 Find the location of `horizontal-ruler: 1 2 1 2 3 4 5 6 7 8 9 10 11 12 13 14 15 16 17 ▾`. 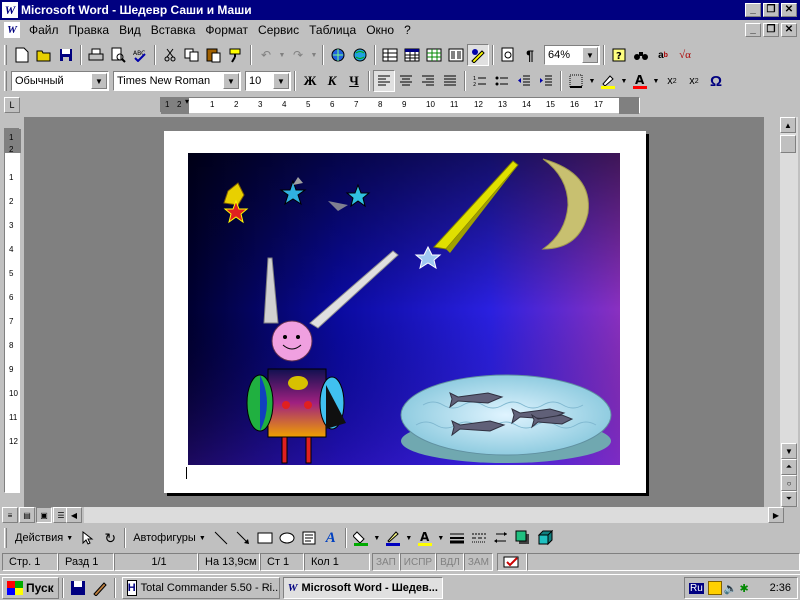

horizontal-ruler: 1 2 1 2 3 4 5 6 7 8 9 10 11 12 13 14 15 16 17 ▾ is located at coordinates (400, 105).